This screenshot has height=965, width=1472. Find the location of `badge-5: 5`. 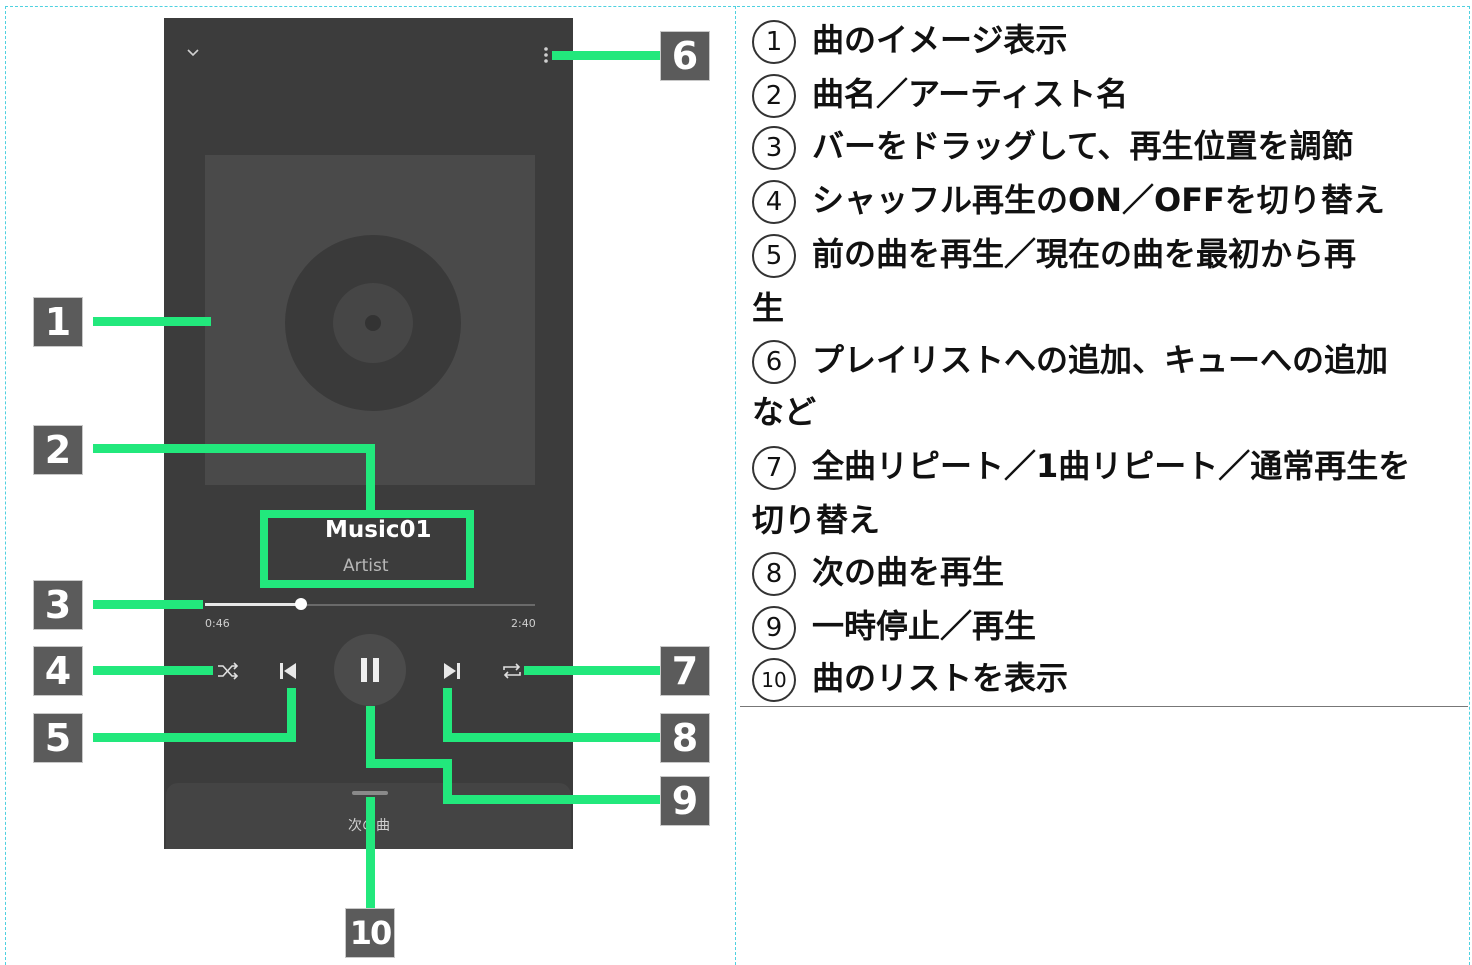

badge-5: 5 is located at coordinates (58, 738).